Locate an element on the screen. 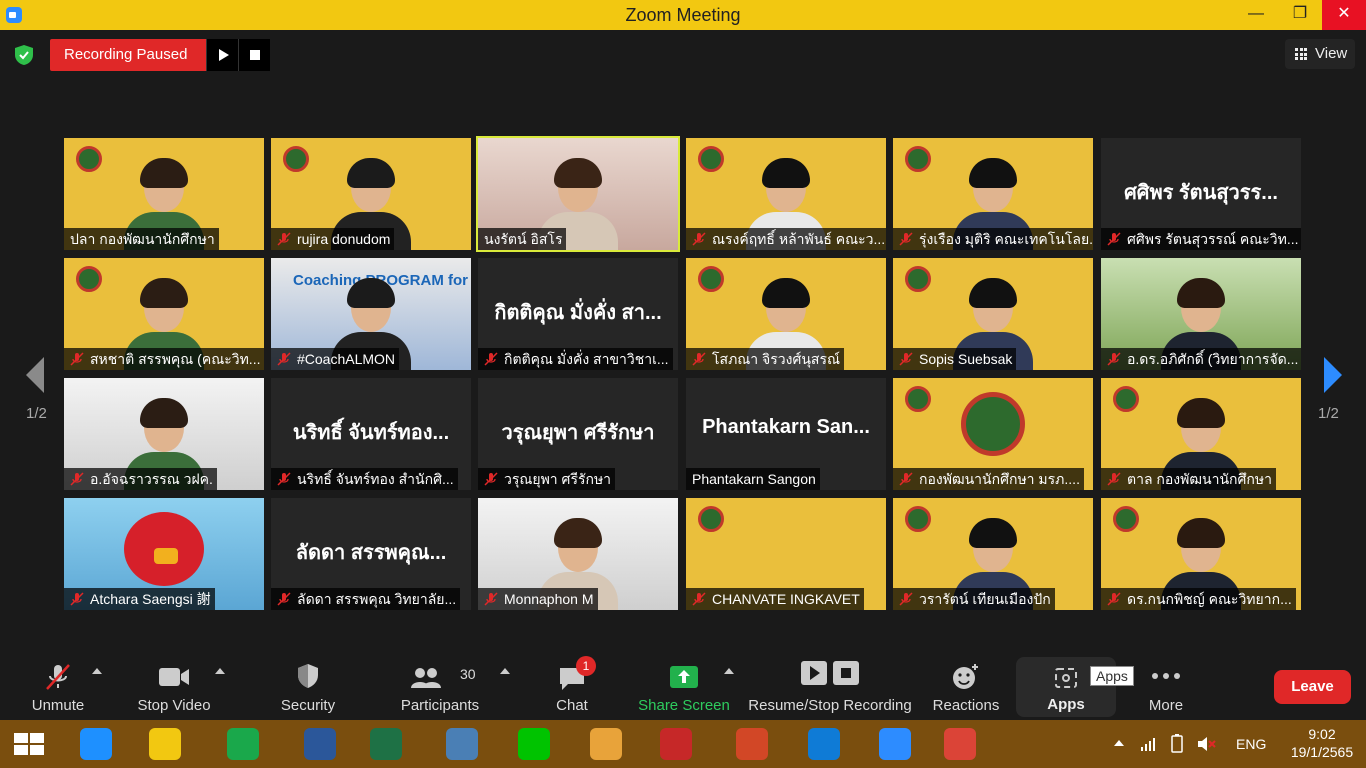 Image resolution: width=1366 pixels, height=768 pixels. zoom-icon is located at coordinates (895, 744).